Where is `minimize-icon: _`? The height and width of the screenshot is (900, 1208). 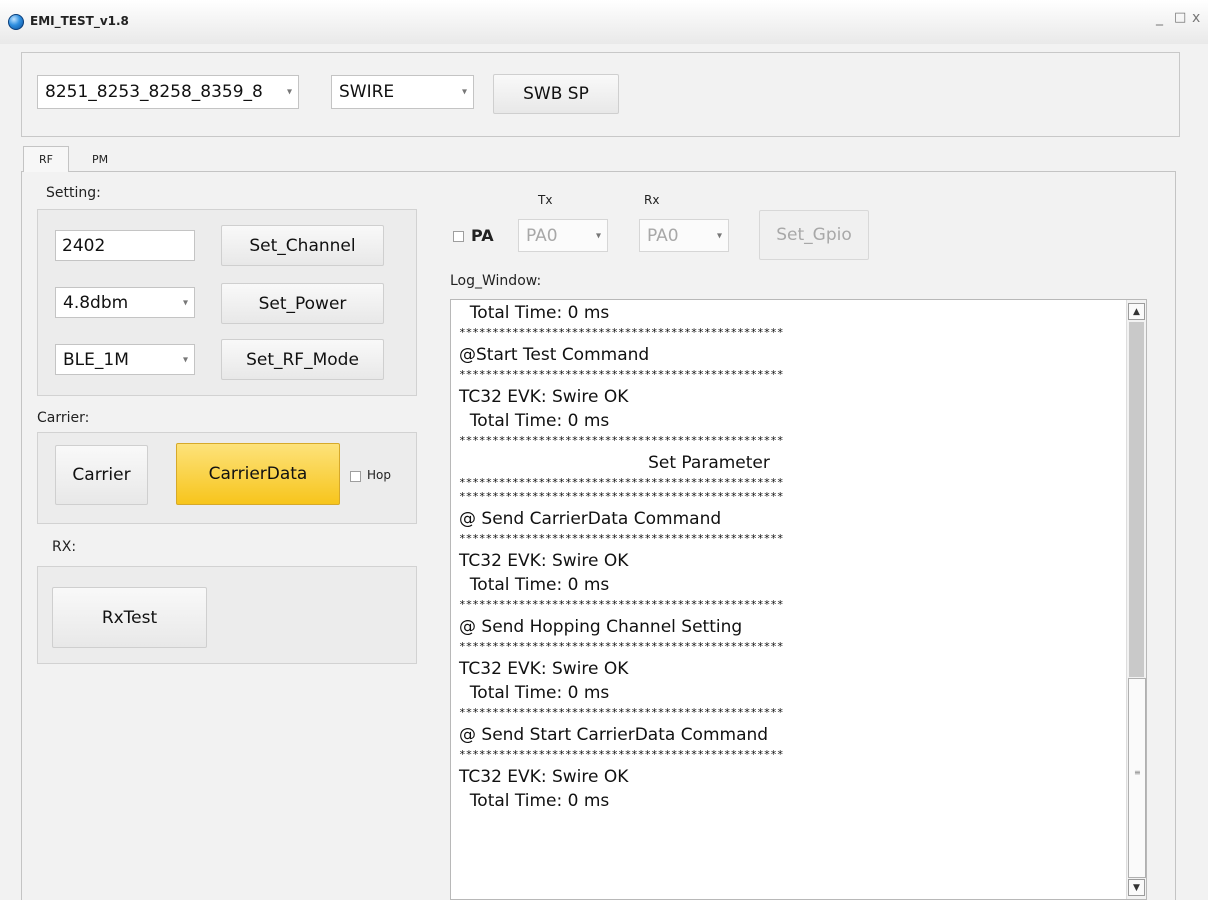
minimize-icon: _ is located at coordinates (1159, 18).